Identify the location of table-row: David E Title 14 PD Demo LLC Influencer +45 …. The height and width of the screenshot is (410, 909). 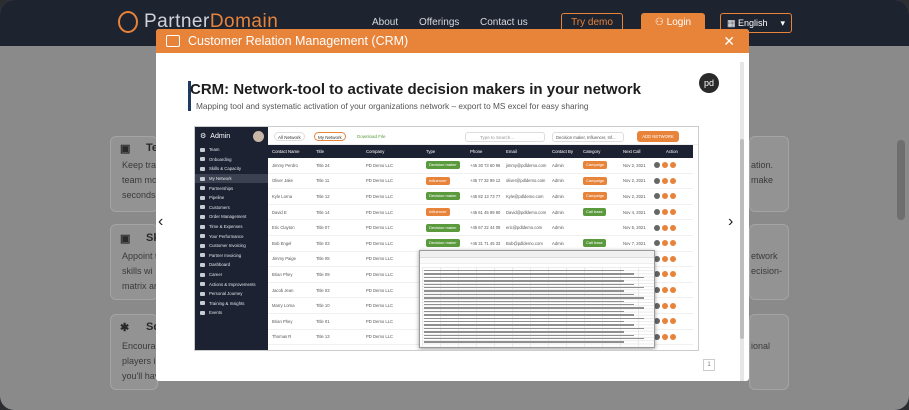
(480, 213).